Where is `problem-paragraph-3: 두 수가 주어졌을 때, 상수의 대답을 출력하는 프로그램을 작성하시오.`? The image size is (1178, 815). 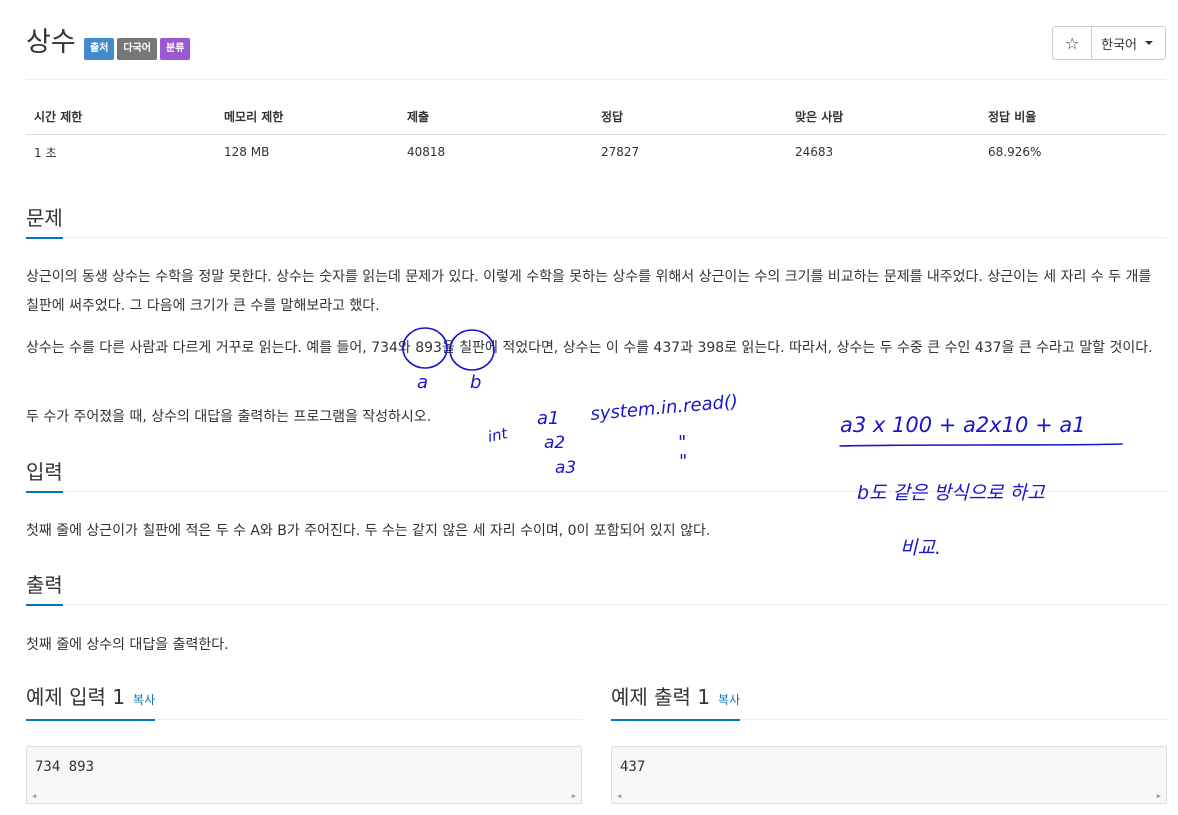
problem-paragraph-3: 두 수가 주어졌을 때, 상수의 대답을 출력하는 프로그램을 작성하시오. is located at coordinates (229, 417).